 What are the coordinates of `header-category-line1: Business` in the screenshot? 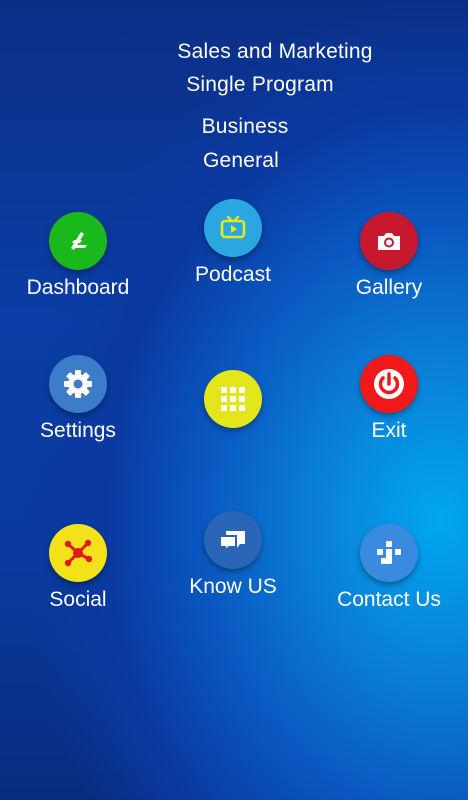 It's located at (245, 126).